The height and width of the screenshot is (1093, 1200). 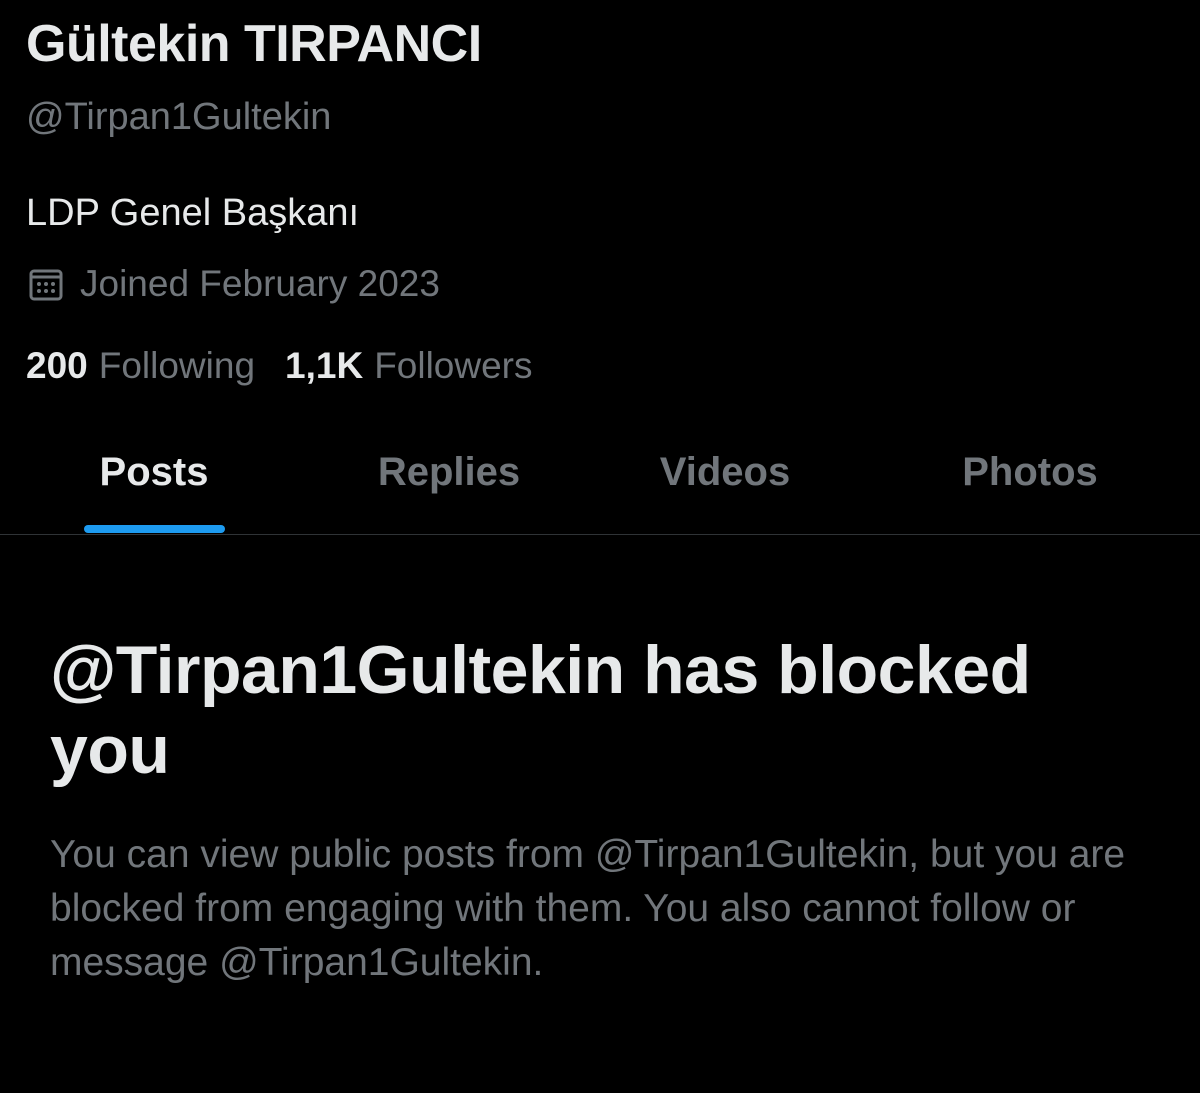 I want to click on tab-photos: Photos, so click(x=1030, y=472).